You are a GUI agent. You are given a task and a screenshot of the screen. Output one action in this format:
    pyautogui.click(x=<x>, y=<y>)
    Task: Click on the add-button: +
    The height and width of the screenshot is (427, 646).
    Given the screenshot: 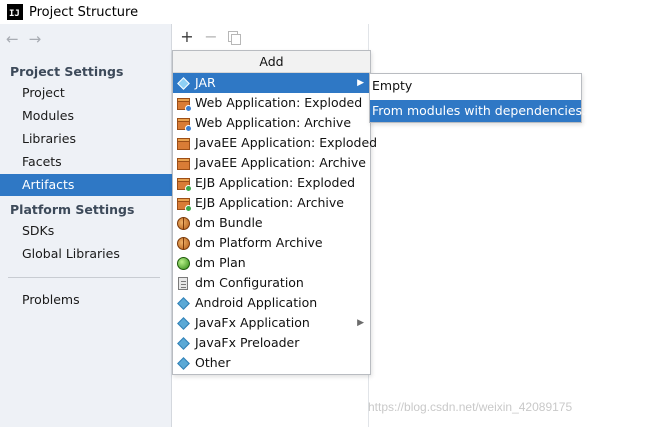 What is the action you would take?
    pyautogui.click(x=187, y=37)
    